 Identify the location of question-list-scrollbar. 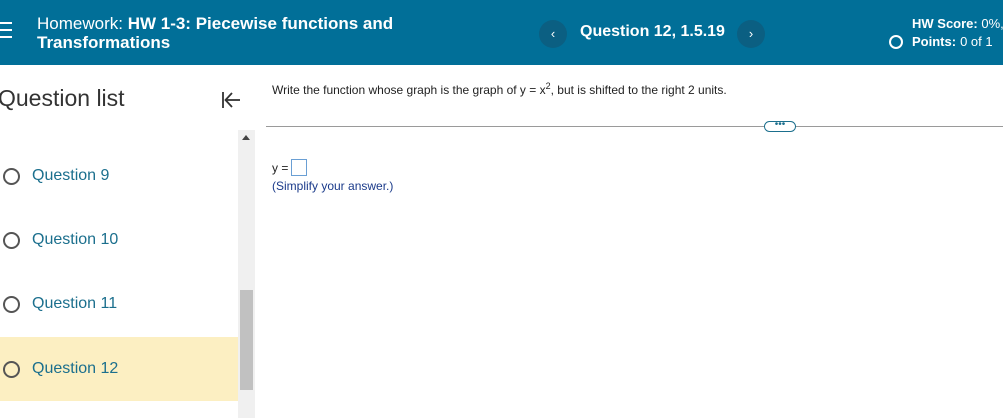
(246, 274).